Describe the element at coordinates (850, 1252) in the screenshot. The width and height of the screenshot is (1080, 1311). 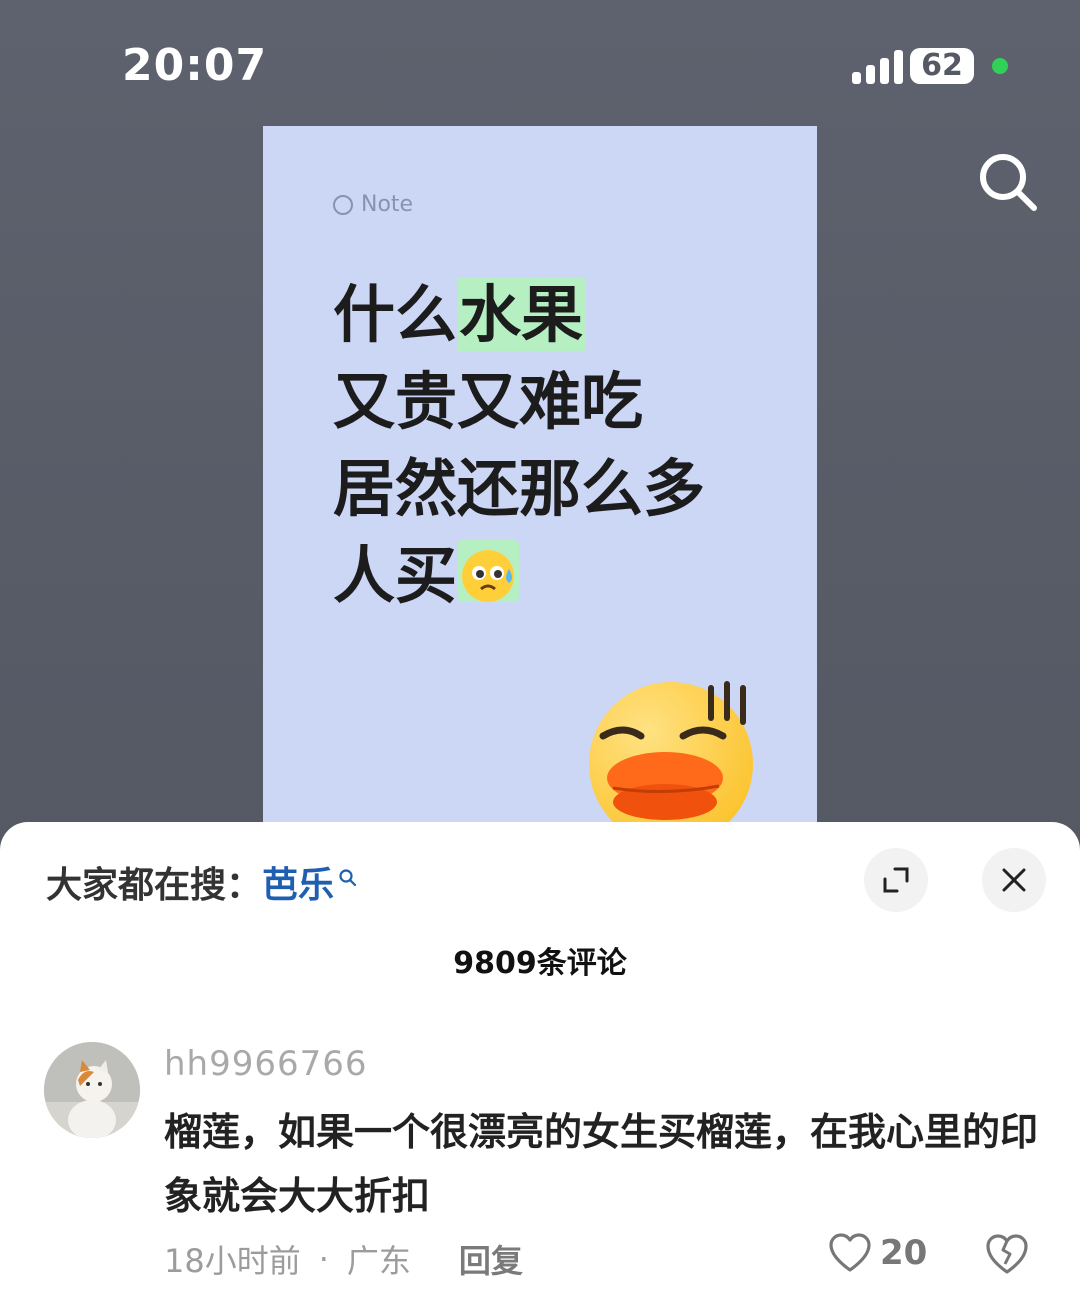
I see `heart-icon` at that location.